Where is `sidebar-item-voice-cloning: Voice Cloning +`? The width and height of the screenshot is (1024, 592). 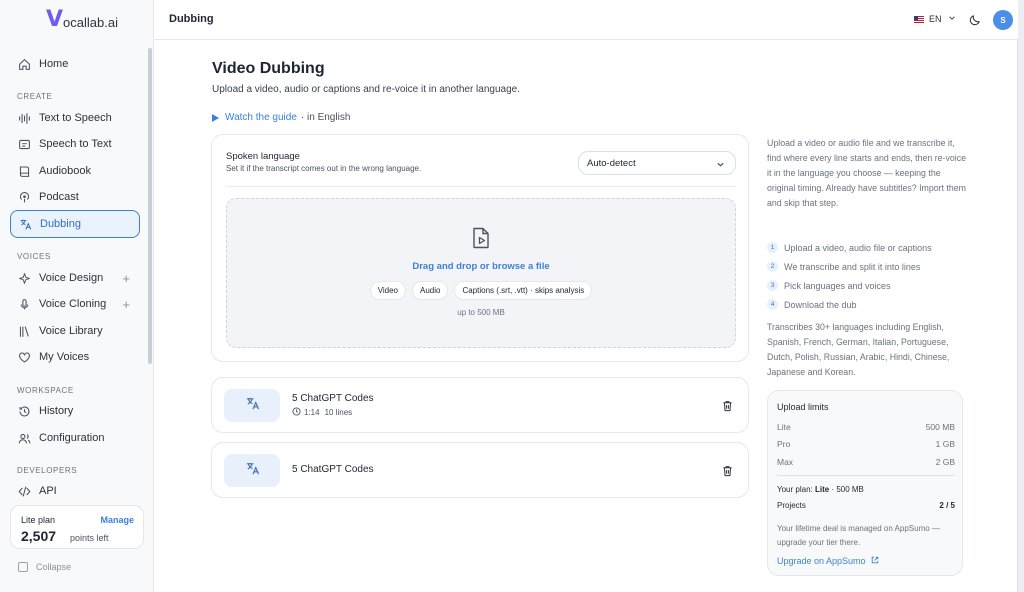 sidebar-item-voice-cloning: Voice Cloning + is located at coordinates (75, 304).